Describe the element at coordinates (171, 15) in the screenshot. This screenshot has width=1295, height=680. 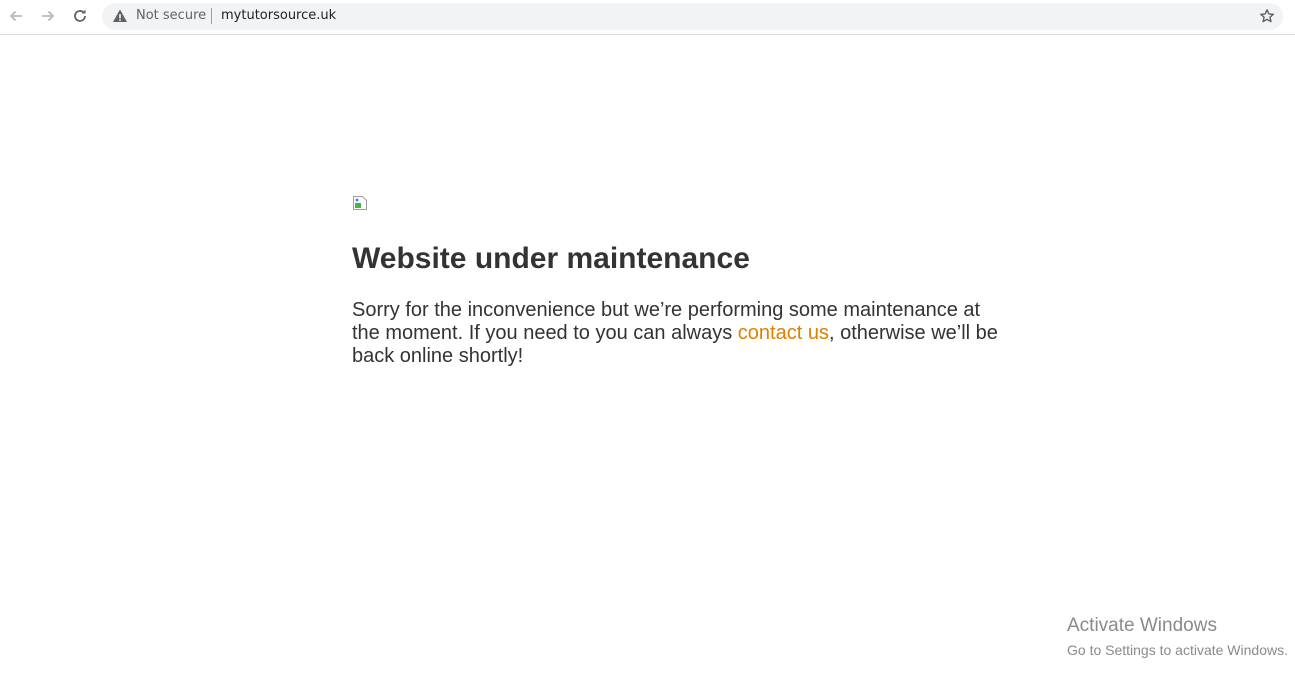
I see `security-status-label: Not secure` at that location.